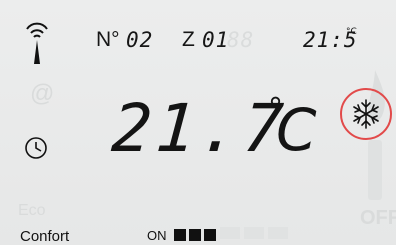 This screenshot has width=396, height=245. Describe the element at coordinates (45, 236) in the screenshot. I see `mode-label: Confort` at that location.